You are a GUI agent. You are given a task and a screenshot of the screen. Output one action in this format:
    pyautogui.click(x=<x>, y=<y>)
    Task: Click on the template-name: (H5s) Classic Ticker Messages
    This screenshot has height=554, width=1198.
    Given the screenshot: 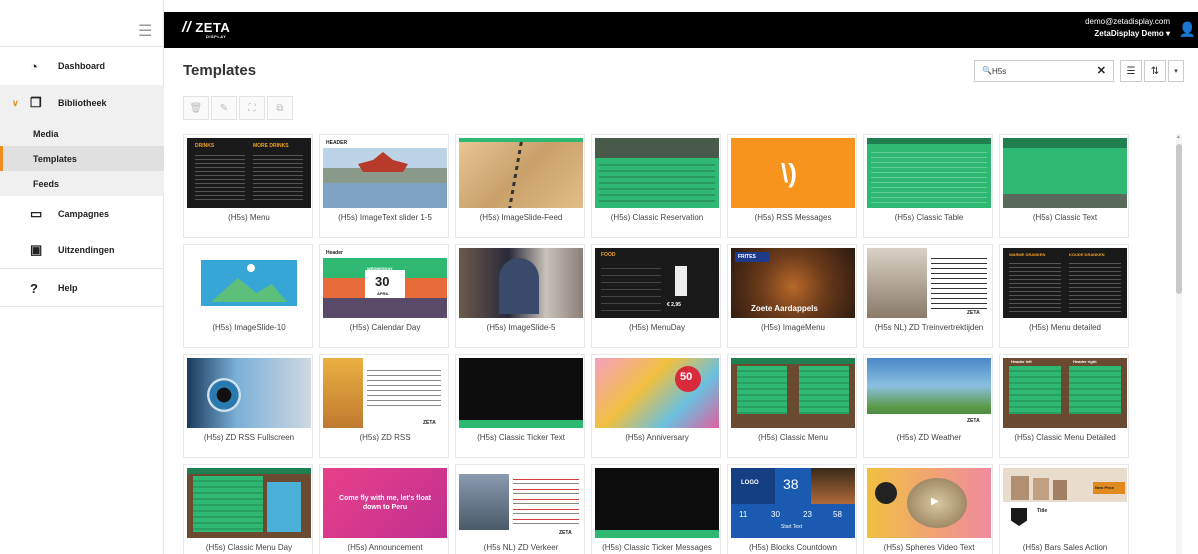 What is the action you would take?
    pyautogui.click(x=657, y=547)
    